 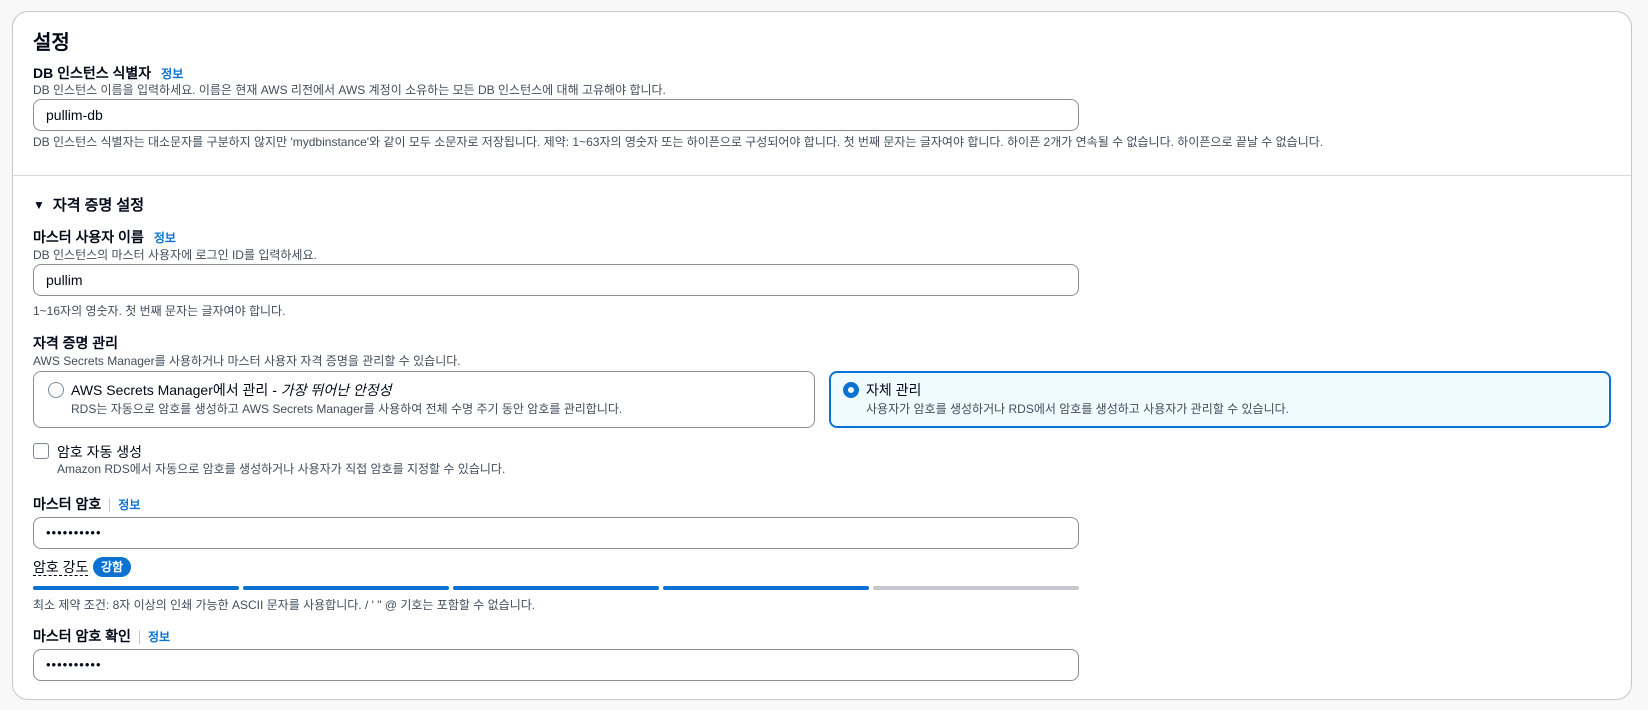 I want to click on section-divider, so click(x=822, y=175).